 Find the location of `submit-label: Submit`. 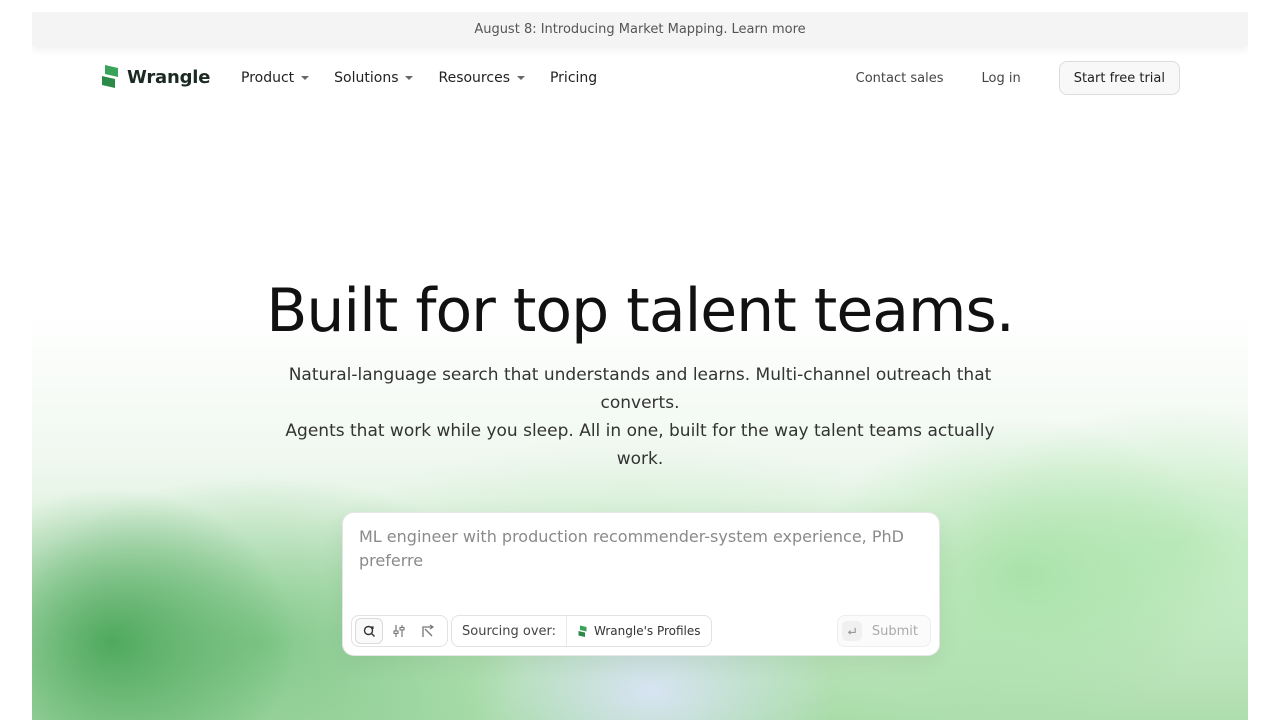

submit-label: Submit is located at coordinates (894, 631).